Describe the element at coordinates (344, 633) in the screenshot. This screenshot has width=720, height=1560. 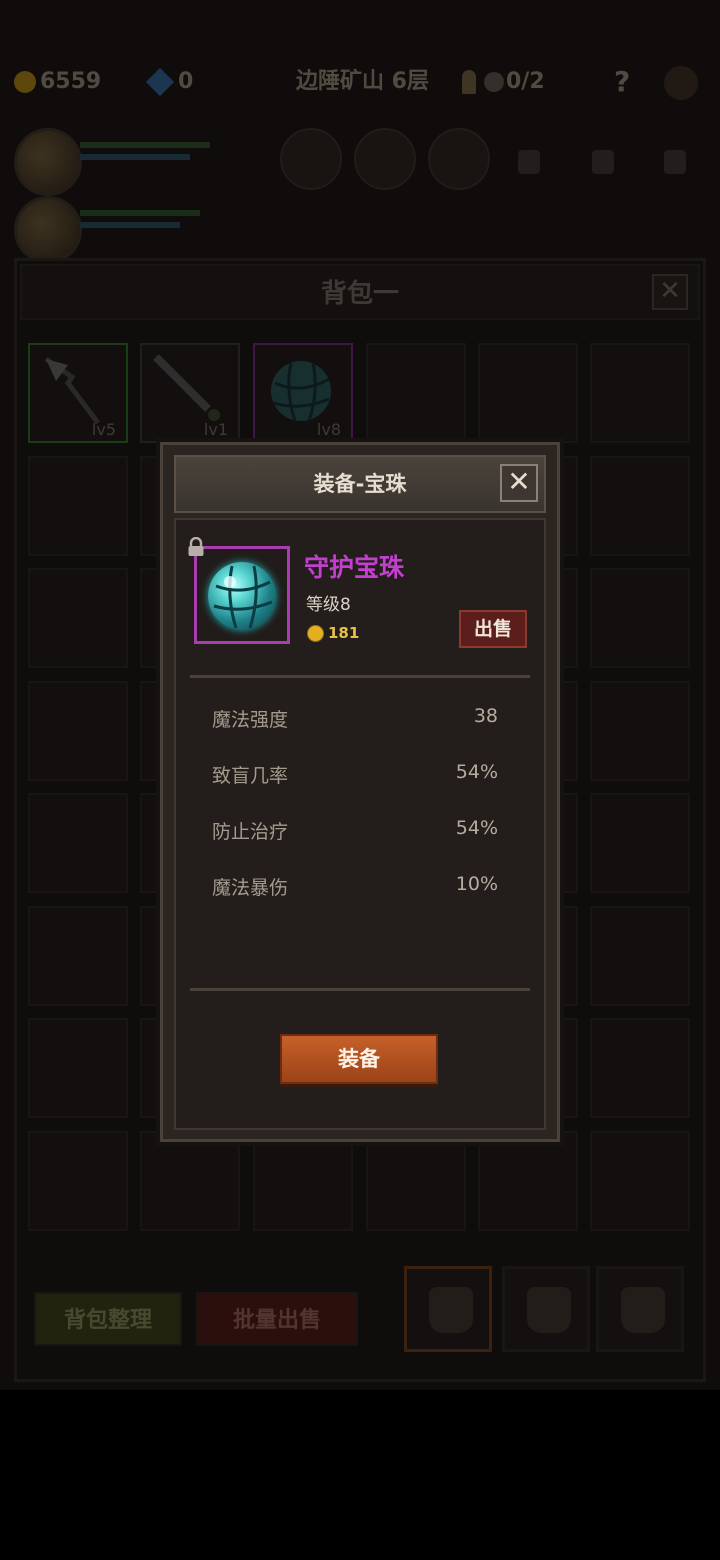
I see `item-price: 181` at that location.